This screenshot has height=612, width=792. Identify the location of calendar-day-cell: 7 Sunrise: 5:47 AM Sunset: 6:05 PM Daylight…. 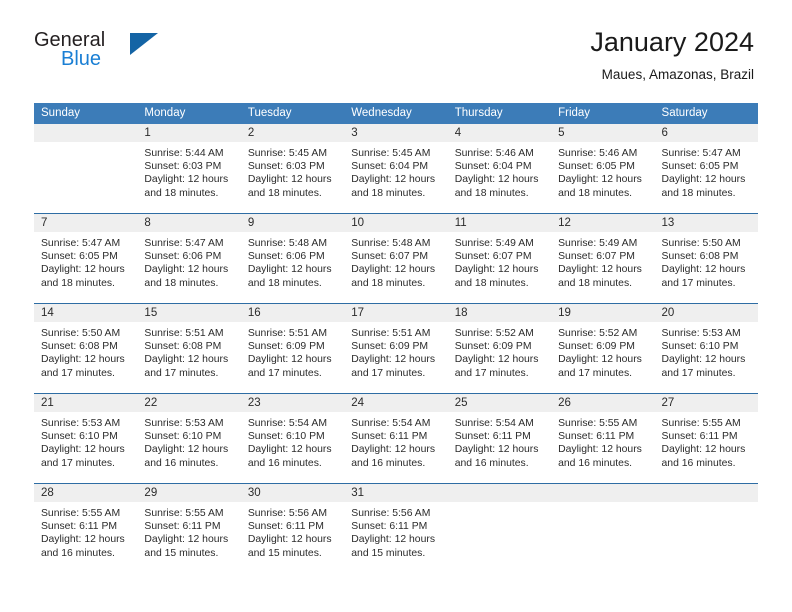
(86, 258).